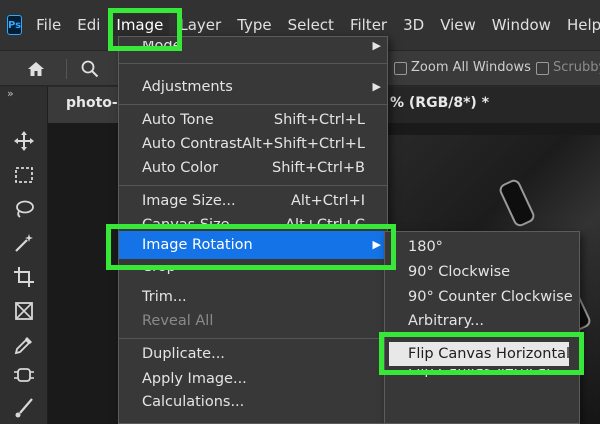 Image resolution: width=600 pixels, height=424 pixels. What do you see at coordinates (90, 69) in the screenshot?
I see `zoom-icon` at bounding box center [90, 69].